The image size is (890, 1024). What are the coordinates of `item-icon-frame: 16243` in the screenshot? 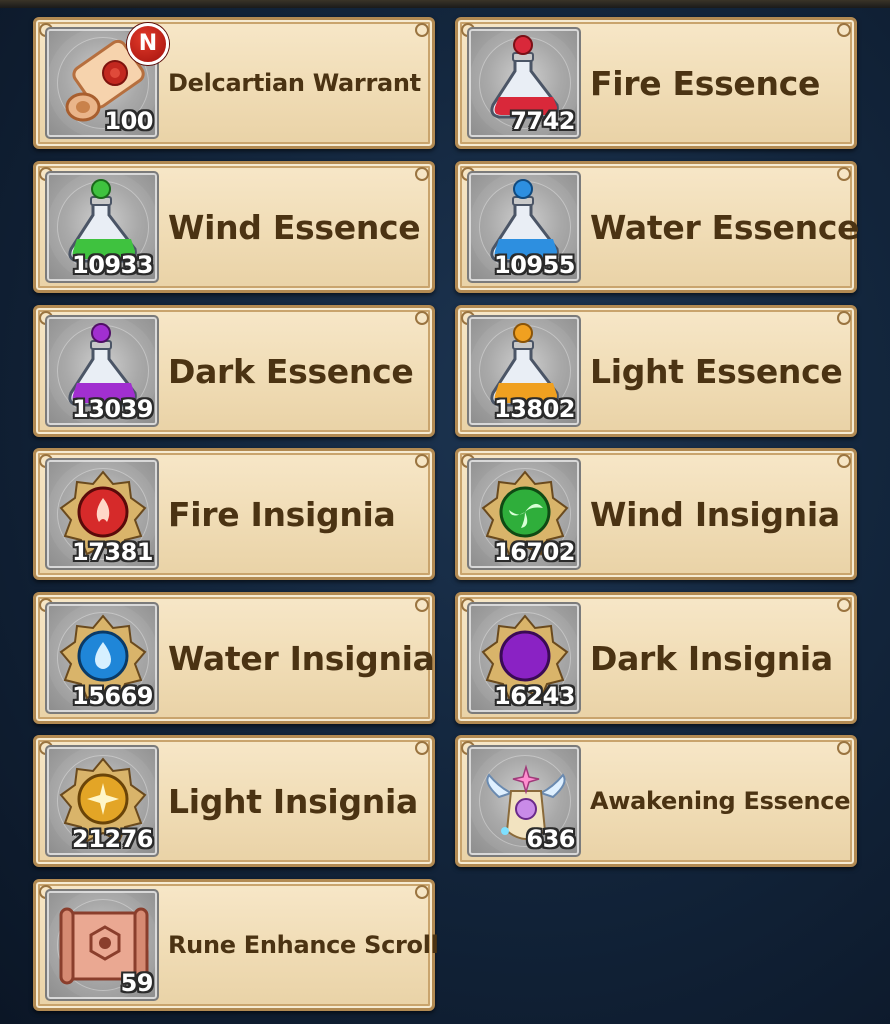 It's located at (524, 658).